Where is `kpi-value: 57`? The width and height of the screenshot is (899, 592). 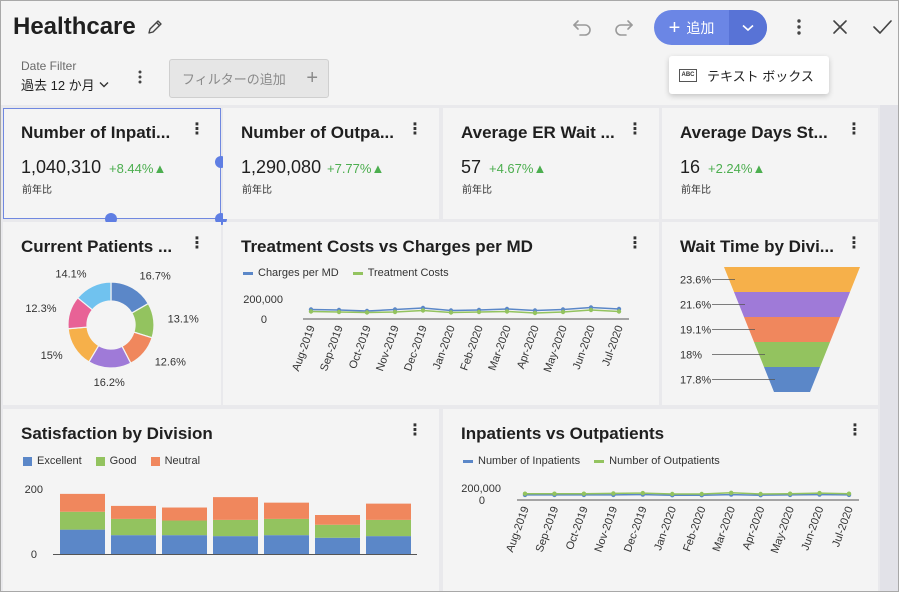
kpi-value: 57 is located at coordinates (471, 167).